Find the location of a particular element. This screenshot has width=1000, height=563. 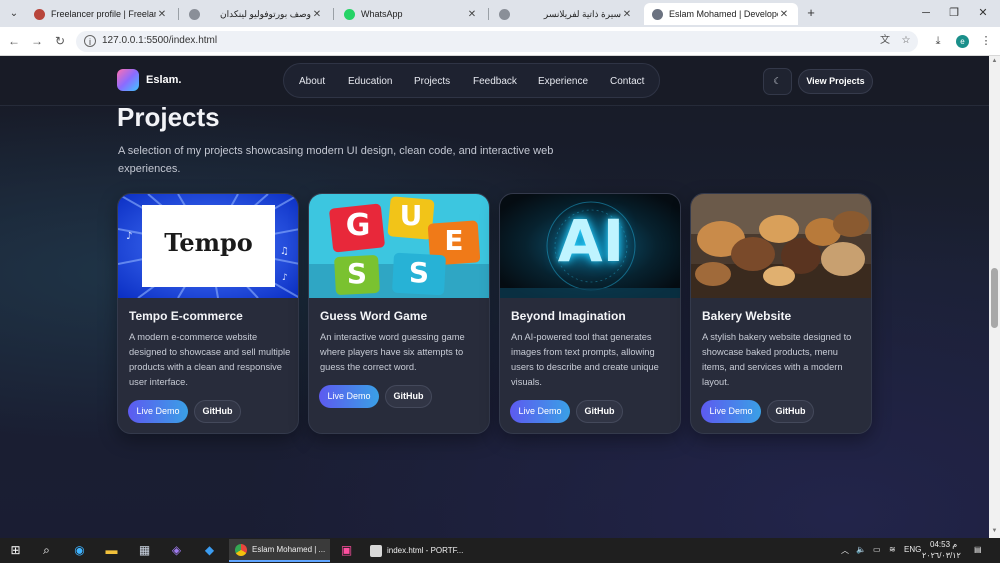

nav-link-projects: Projects is located at coordinates (432, 81).